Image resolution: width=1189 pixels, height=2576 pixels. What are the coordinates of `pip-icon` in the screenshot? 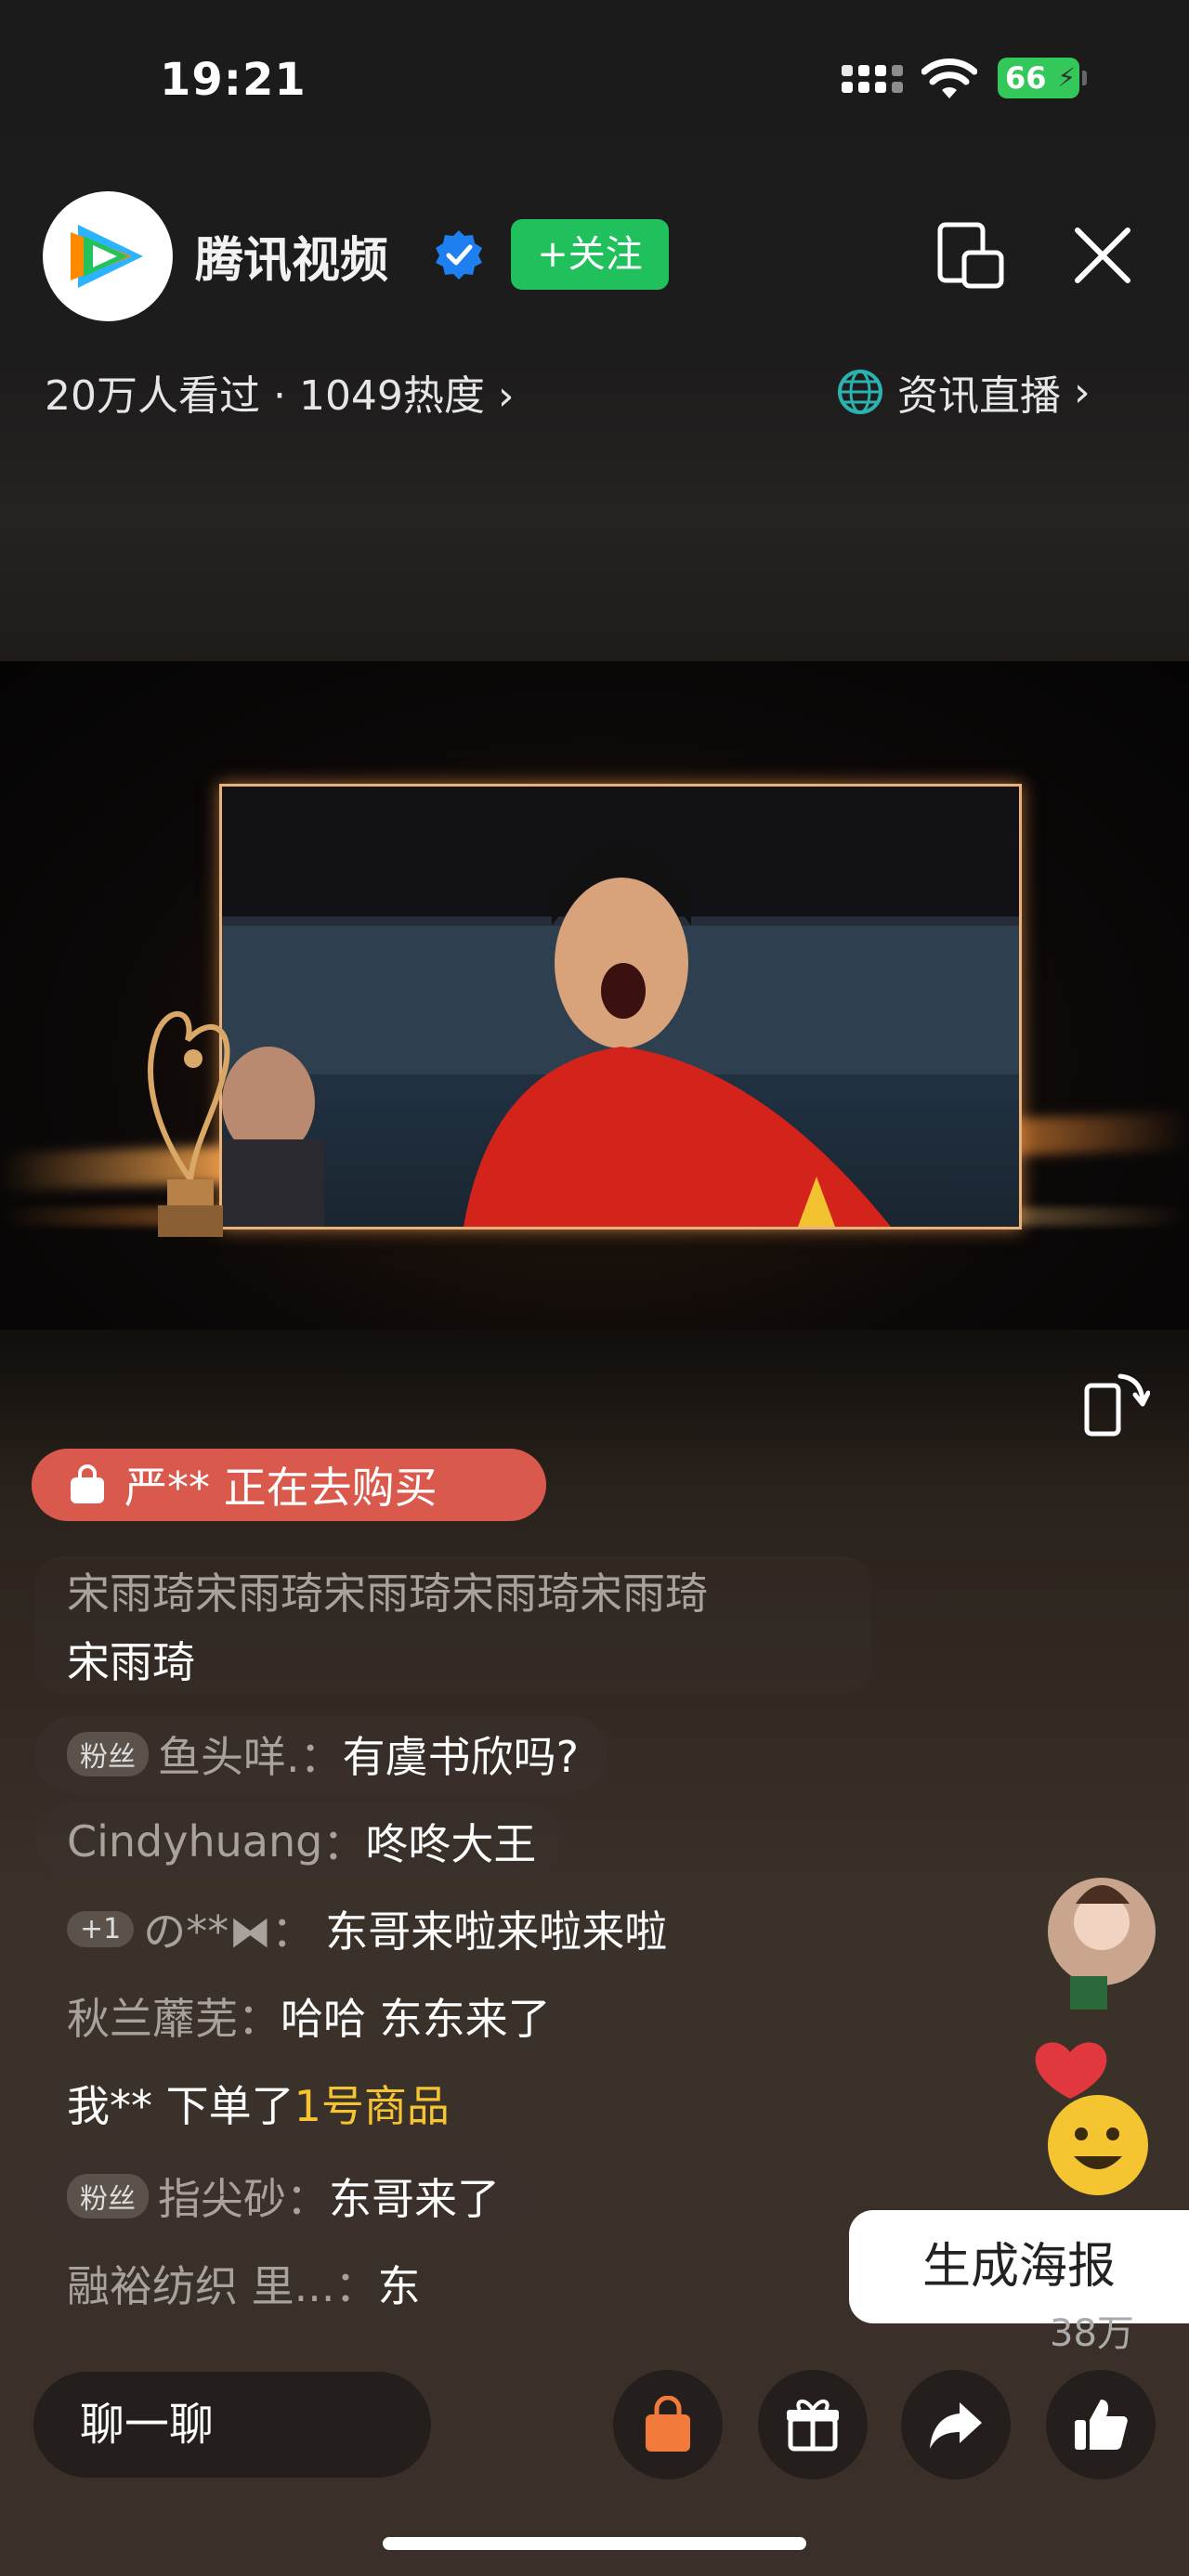 It's located at (971, 256).